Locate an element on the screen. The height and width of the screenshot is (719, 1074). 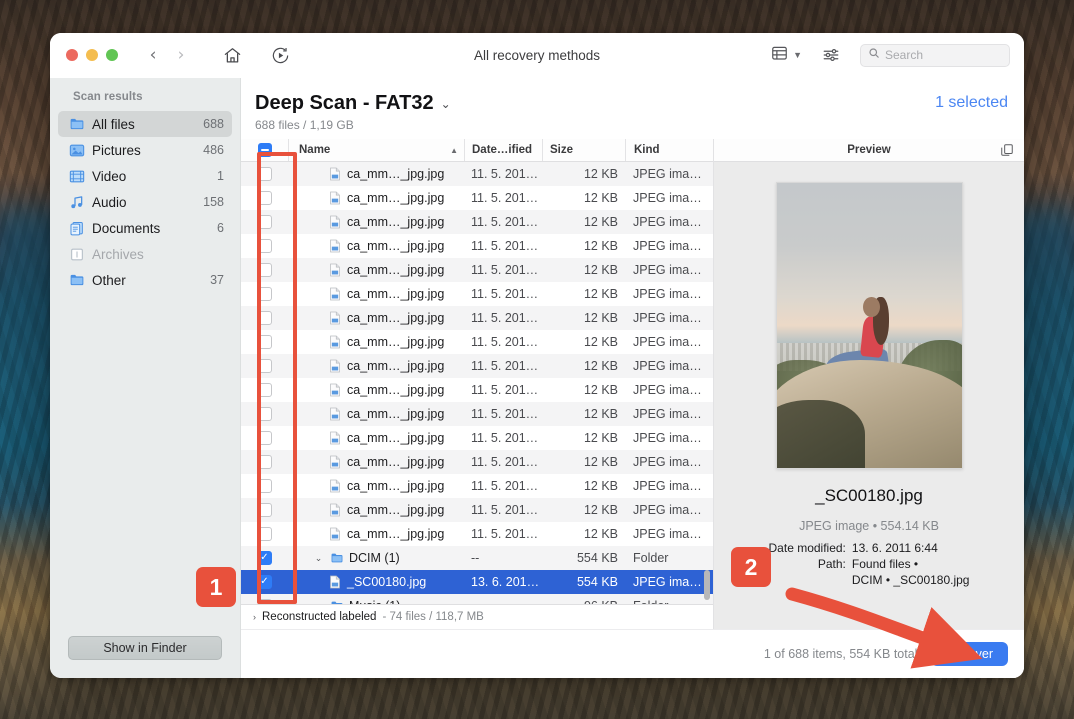
scan-title: Deep Scan - FAT32 ⌄ is located at coordinates (353, 103).